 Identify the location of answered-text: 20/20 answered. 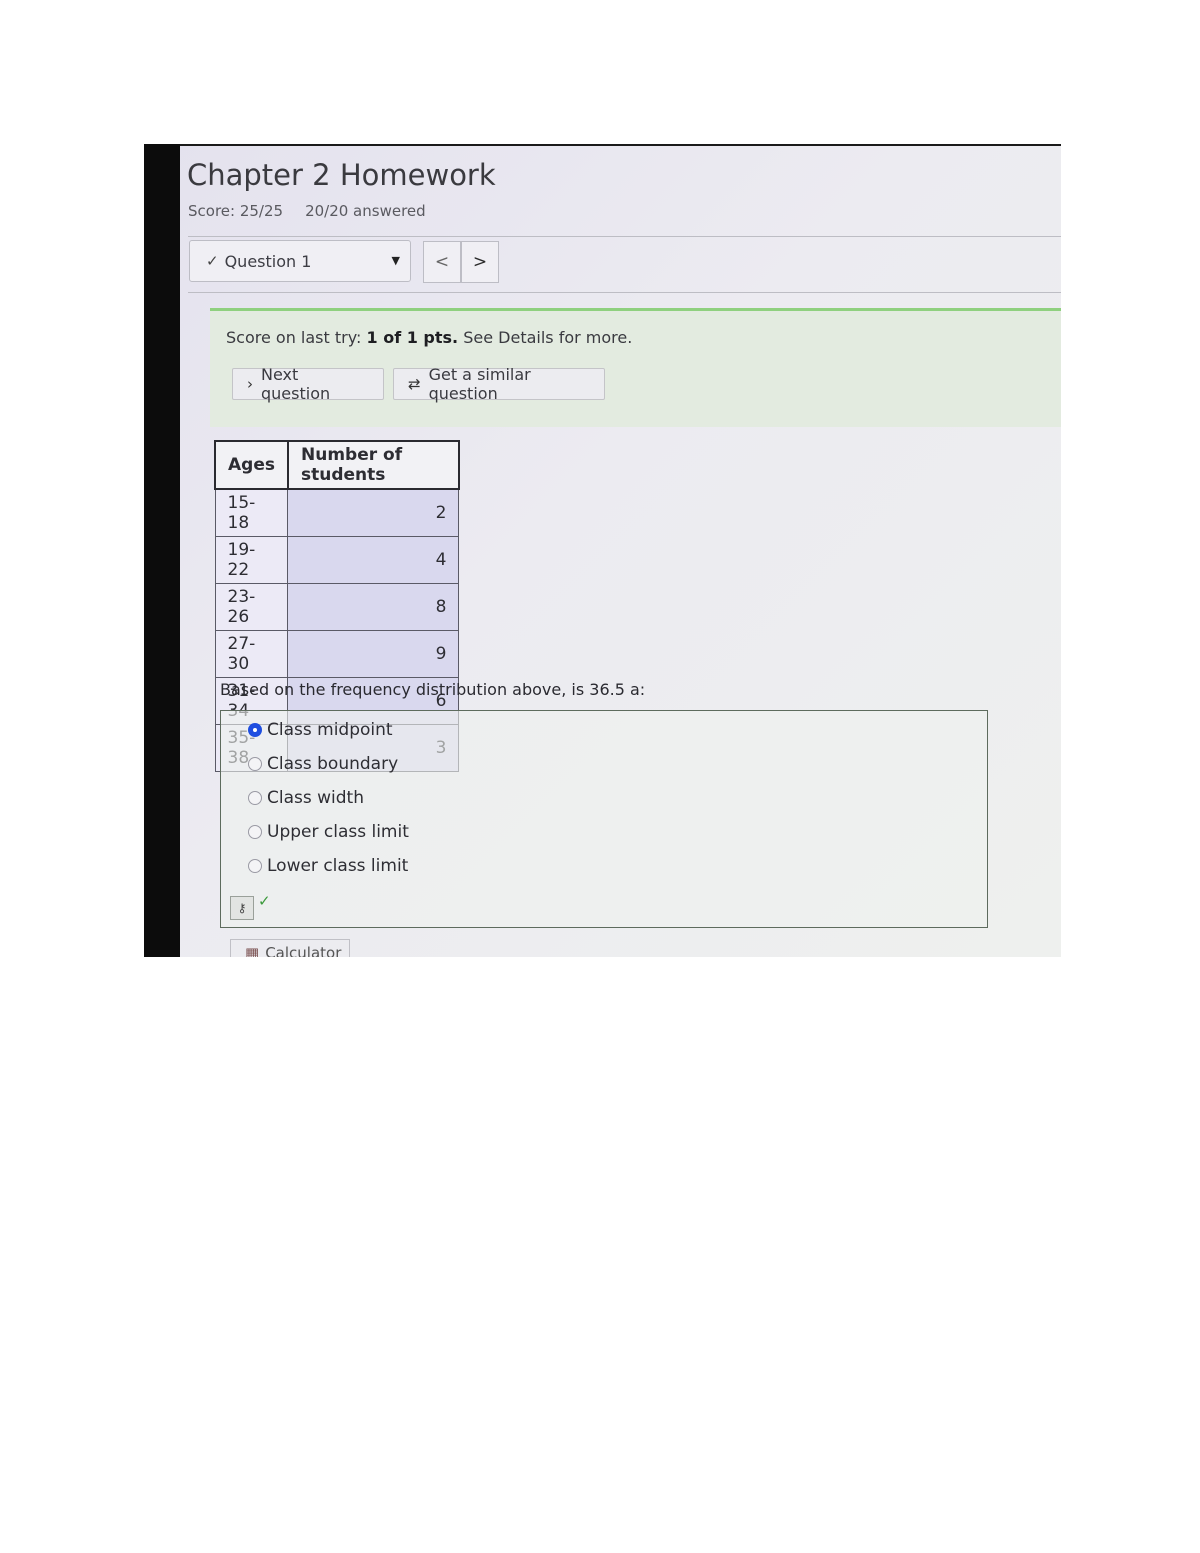
(365, 211).